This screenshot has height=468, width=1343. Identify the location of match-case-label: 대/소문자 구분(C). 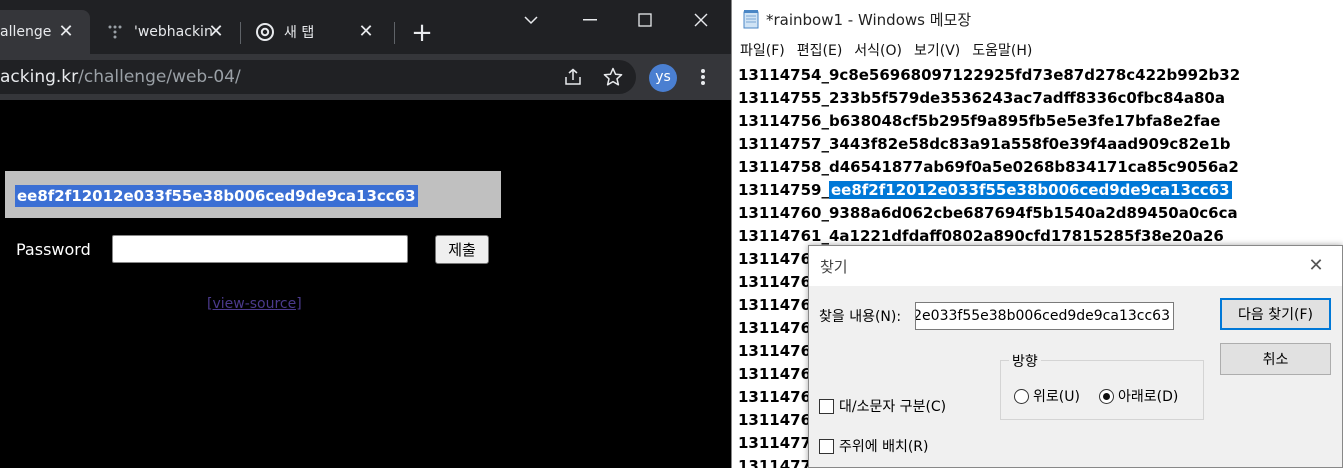
(893, 407).